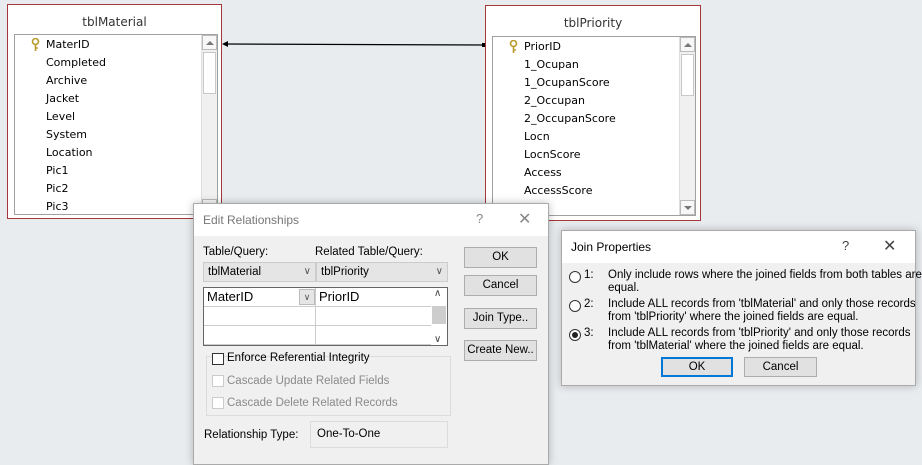 The width and height of the screenshot is (922, 465). I want to click on join-option-1-line2: equal., so click(624, 288).